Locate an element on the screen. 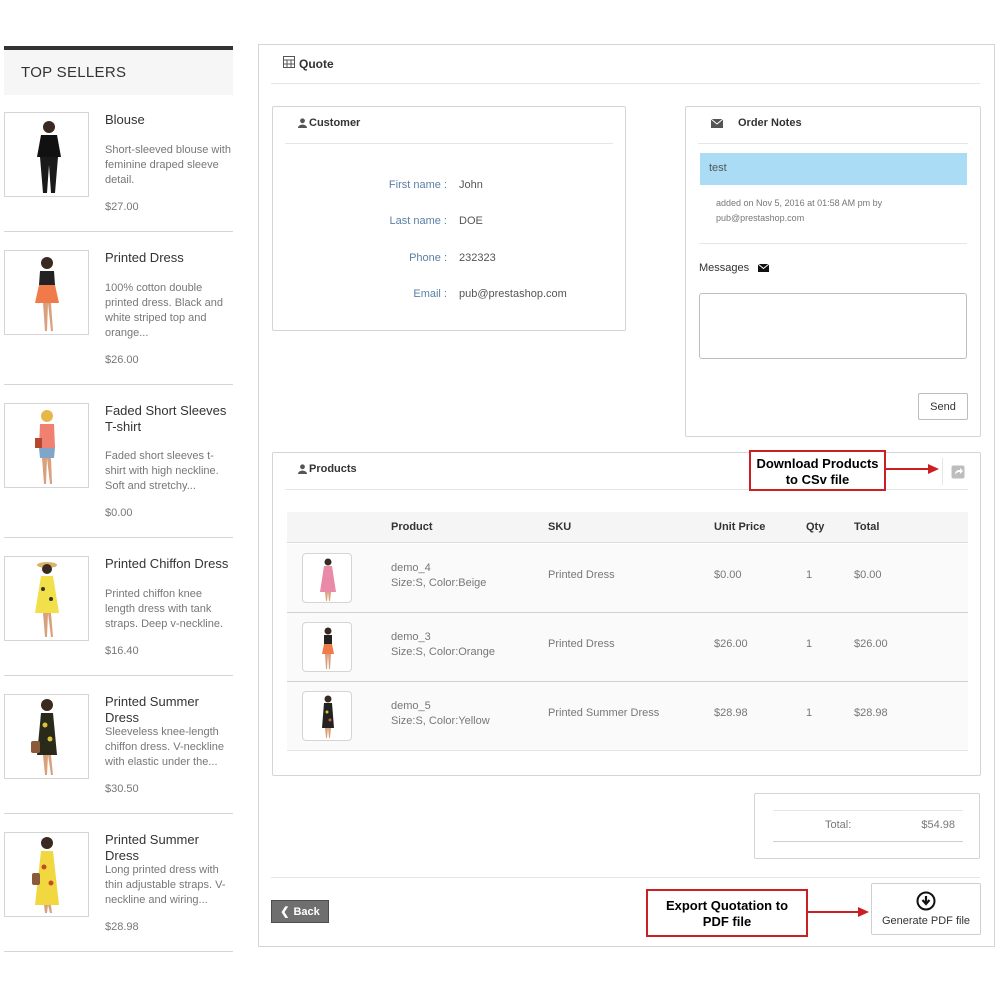 The width and height of the screenshot is (1000, 1000). col-qty: Qty is located at coordinates (815, 527).